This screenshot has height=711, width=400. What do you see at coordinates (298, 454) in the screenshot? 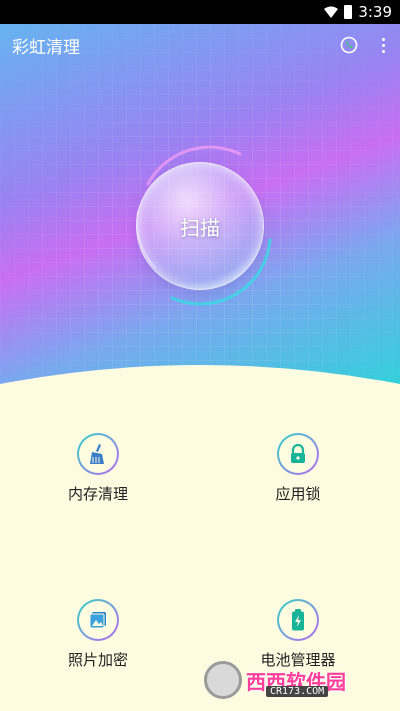
I see `lock-icon` at bounding box center [298, 454].